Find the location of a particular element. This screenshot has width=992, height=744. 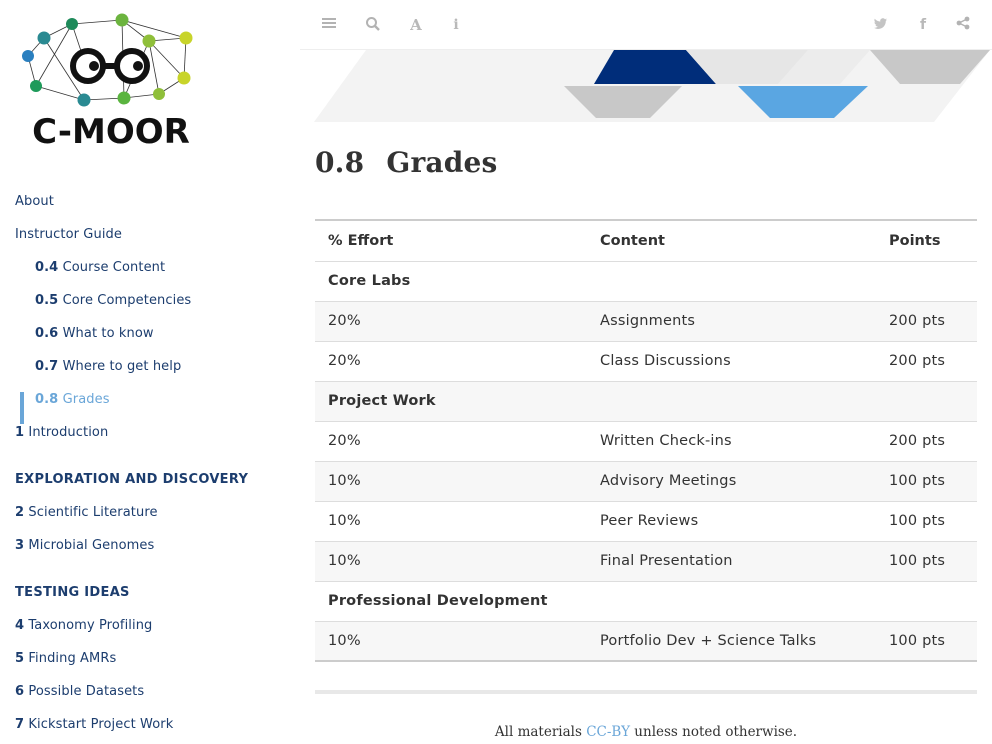

table-row: 20% Class Discussions 200 pts is located at coordinates (646, 361).